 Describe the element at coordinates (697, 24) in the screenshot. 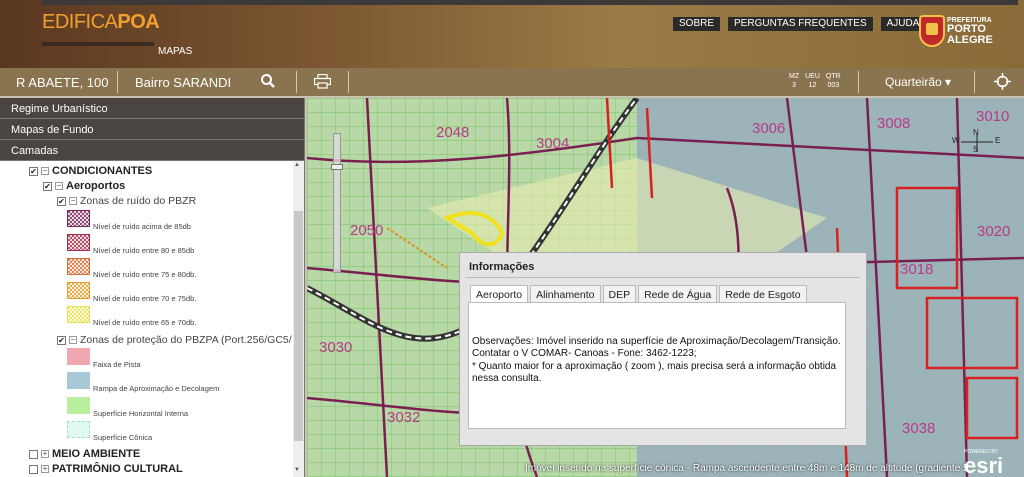

I see `nav-sobre-button: SOBRE` at that location.